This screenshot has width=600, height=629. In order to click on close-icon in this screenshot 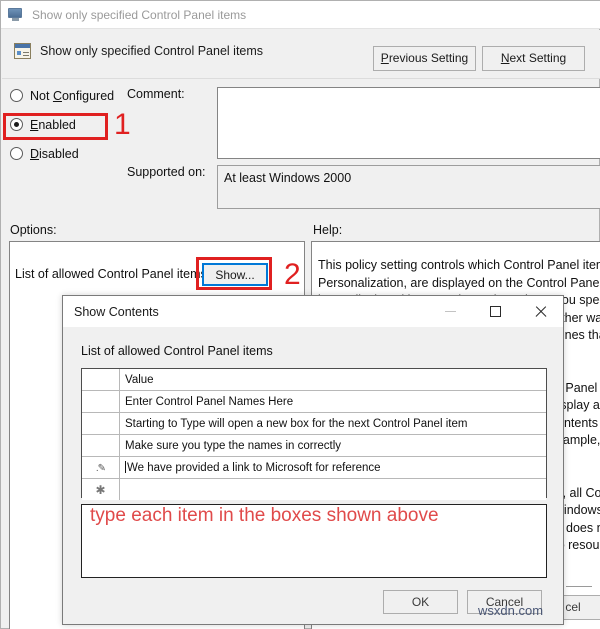, I will do `click(540, 311)`.